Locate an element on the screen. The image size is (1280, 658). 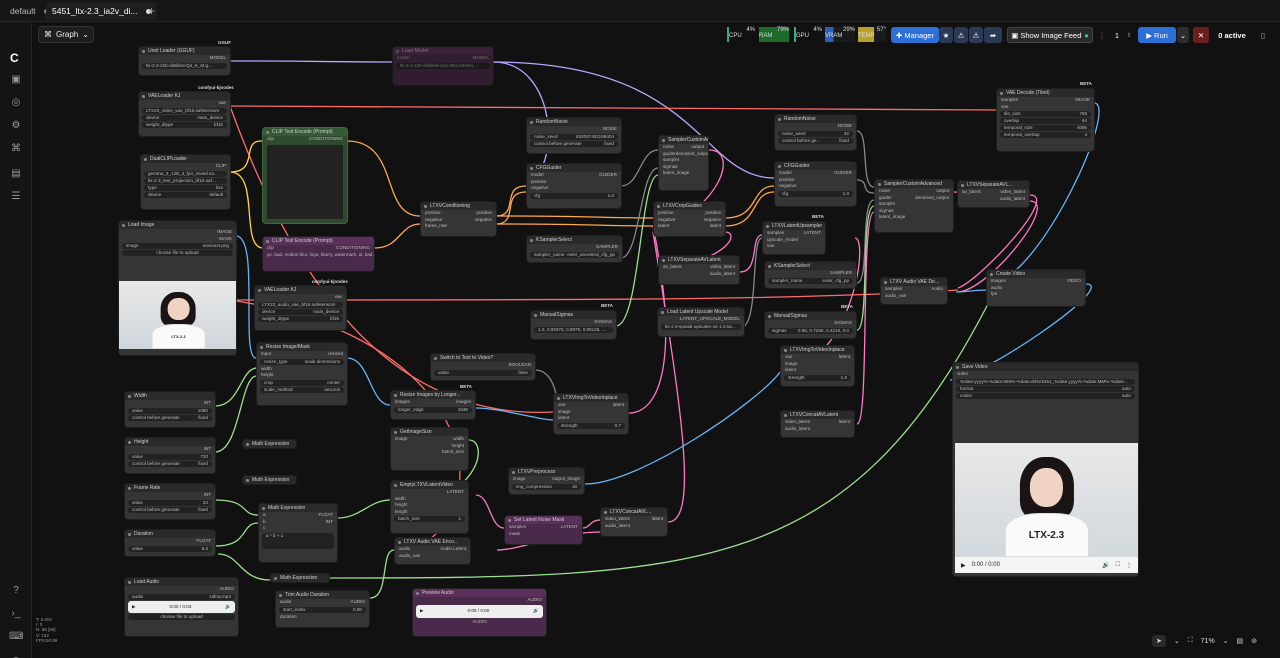
cancel-icon: ✕ is located at coordinates (1201, 35).